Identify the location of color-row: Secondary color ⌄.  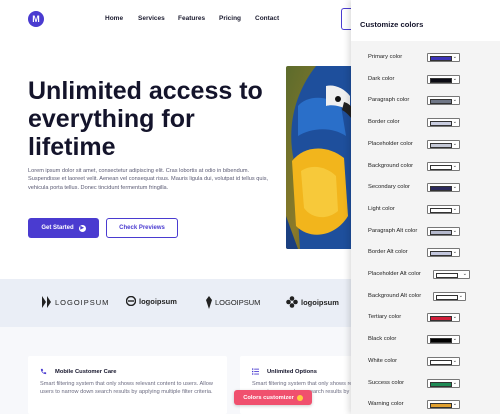
(434, 188).